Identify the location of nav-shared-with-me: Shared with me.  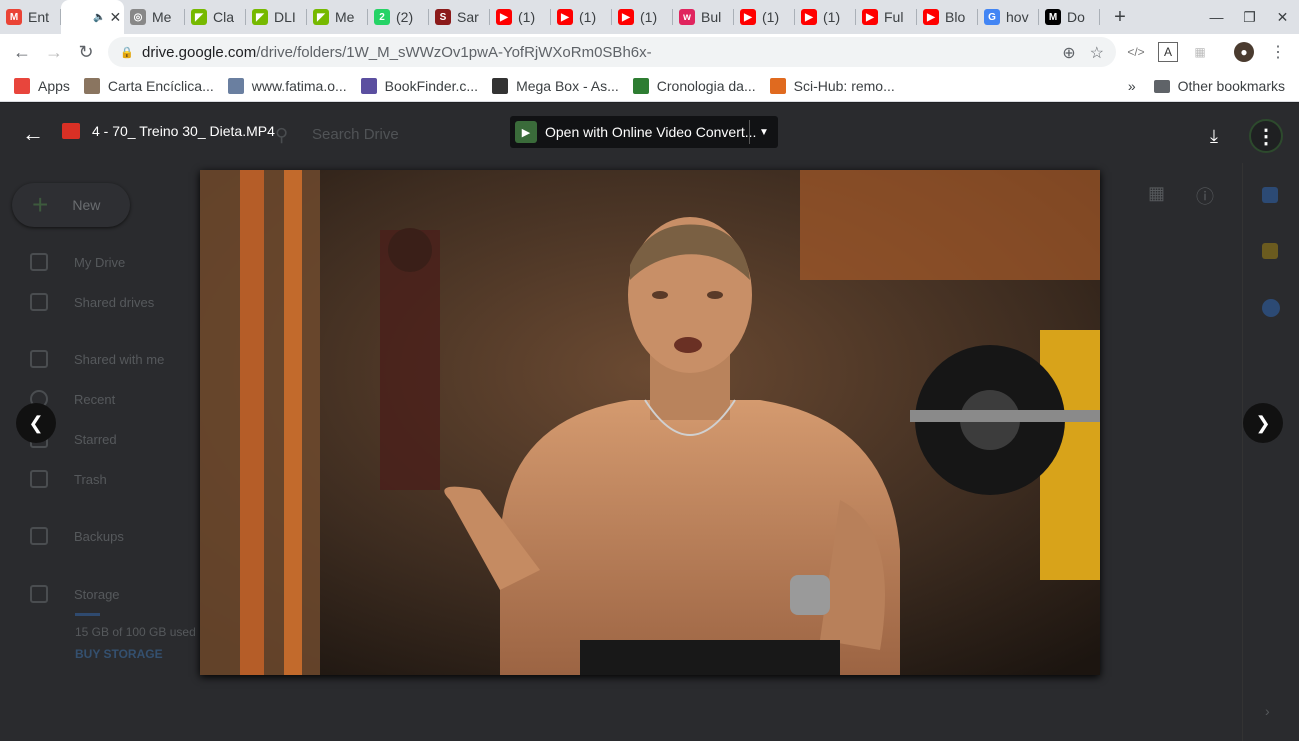
(97, 359).